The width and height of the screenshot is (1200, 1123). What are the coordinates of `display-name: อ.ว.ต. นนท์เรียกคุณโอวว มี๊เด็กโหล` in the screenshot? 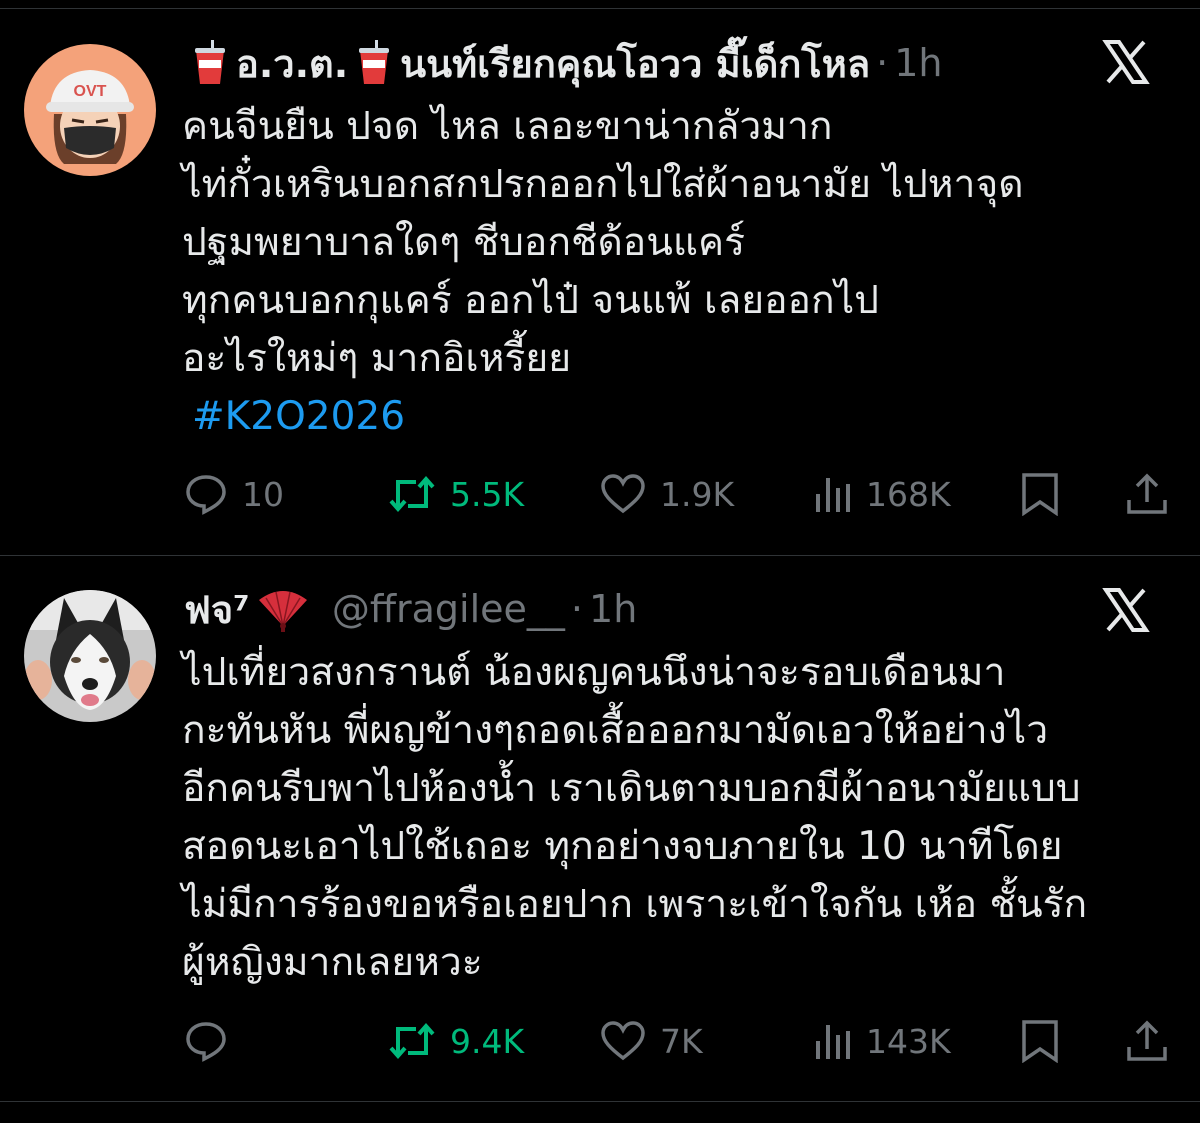 It's located at (527, 63).